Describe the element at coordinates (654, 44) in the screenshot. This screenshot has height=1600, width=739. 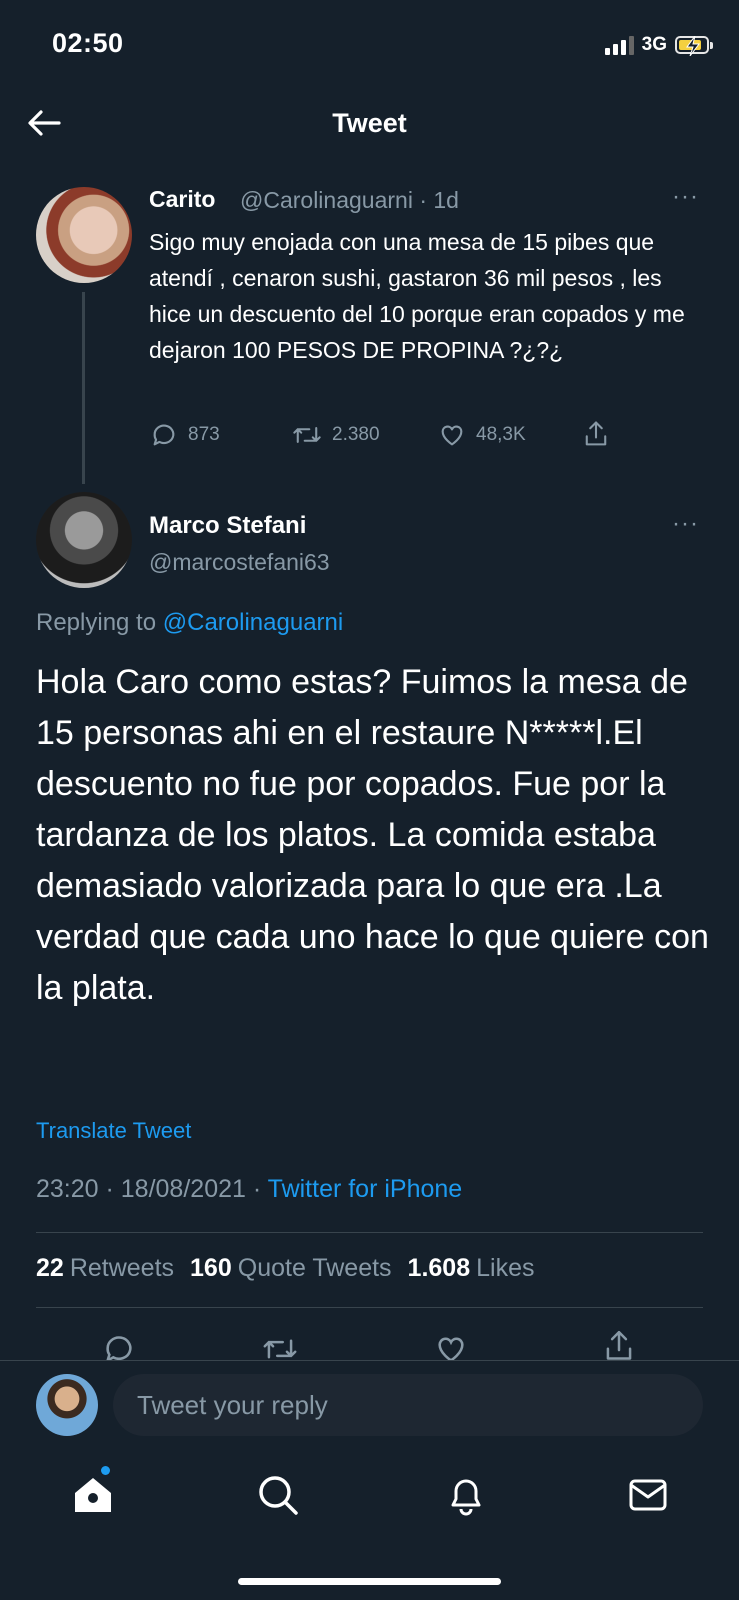
I see `network-type: 3G` at that location.